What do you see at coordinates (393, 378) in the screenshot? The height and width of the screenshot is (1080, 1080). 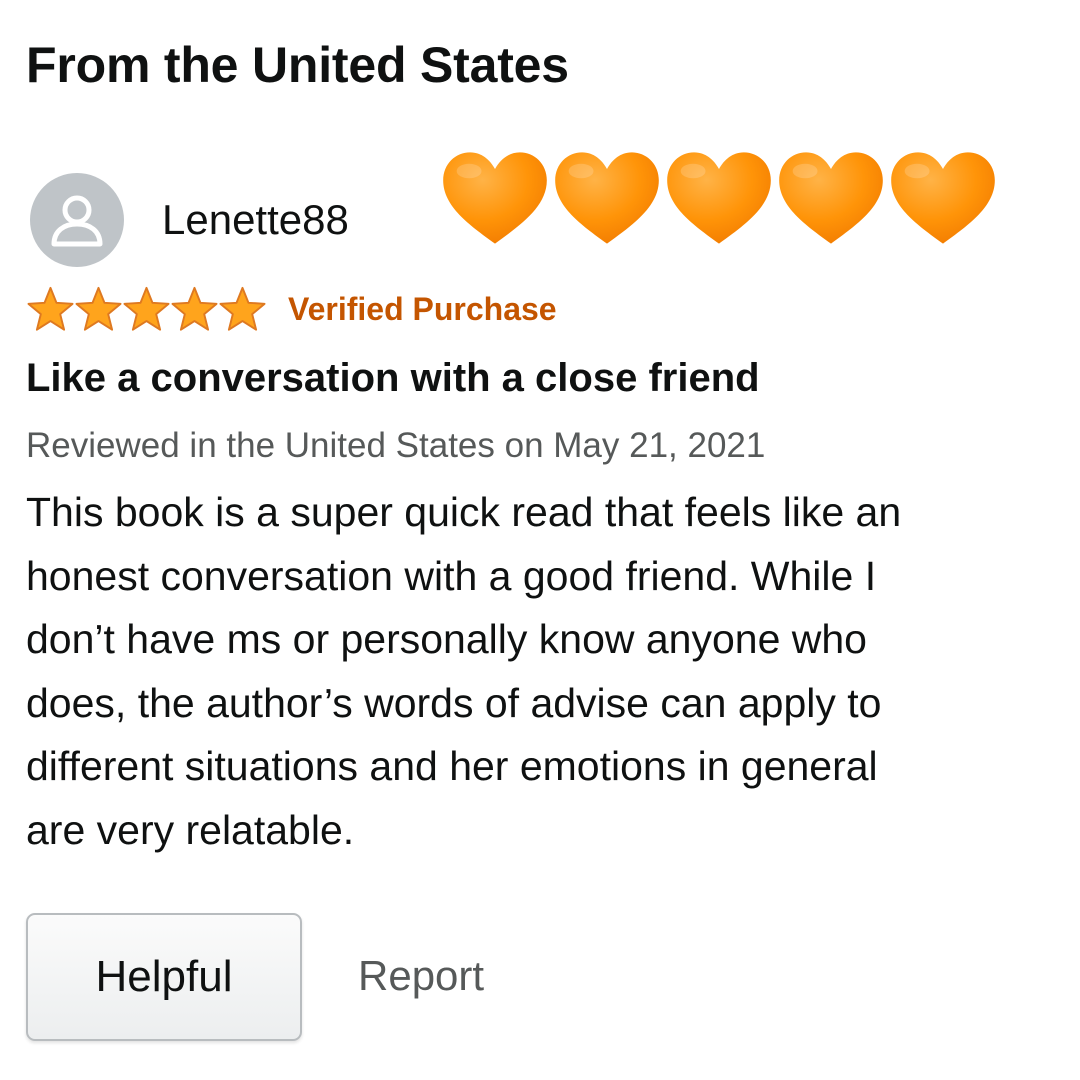 I see `review-title: Like a conversation with a close friend` at bounding box center [393, 378].